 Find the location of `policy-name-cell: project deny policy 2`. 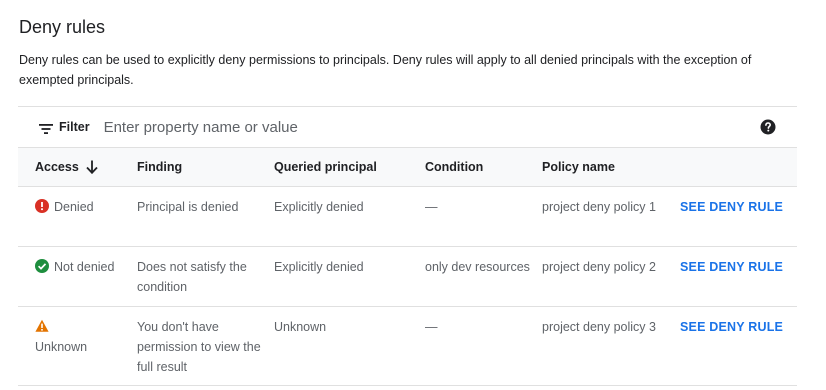

policy-name-cell: project deny policy 2 is located at coordinates (599, 267).